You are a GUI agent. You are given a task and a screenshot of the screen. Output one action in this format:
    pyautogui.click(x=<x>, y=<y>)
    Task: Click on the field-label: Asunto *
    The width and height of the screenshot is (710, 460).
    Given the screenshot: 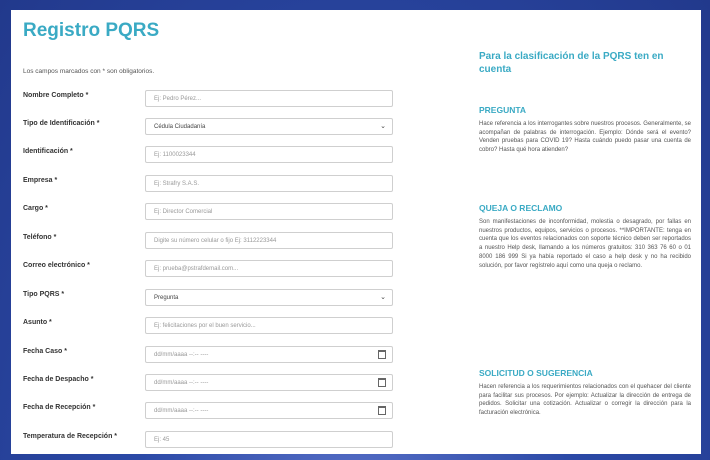 What is the action you would take?
    pyautogui.click(x=37, y=322)
    